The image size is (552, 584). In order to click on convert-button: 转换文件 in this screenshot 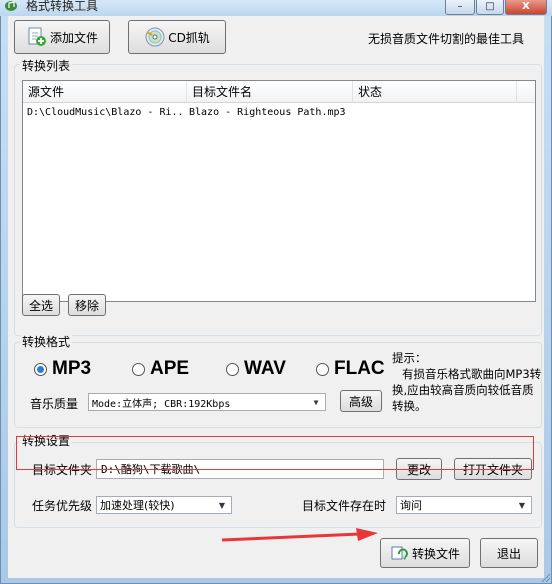, I will do `click(425, 553)`.